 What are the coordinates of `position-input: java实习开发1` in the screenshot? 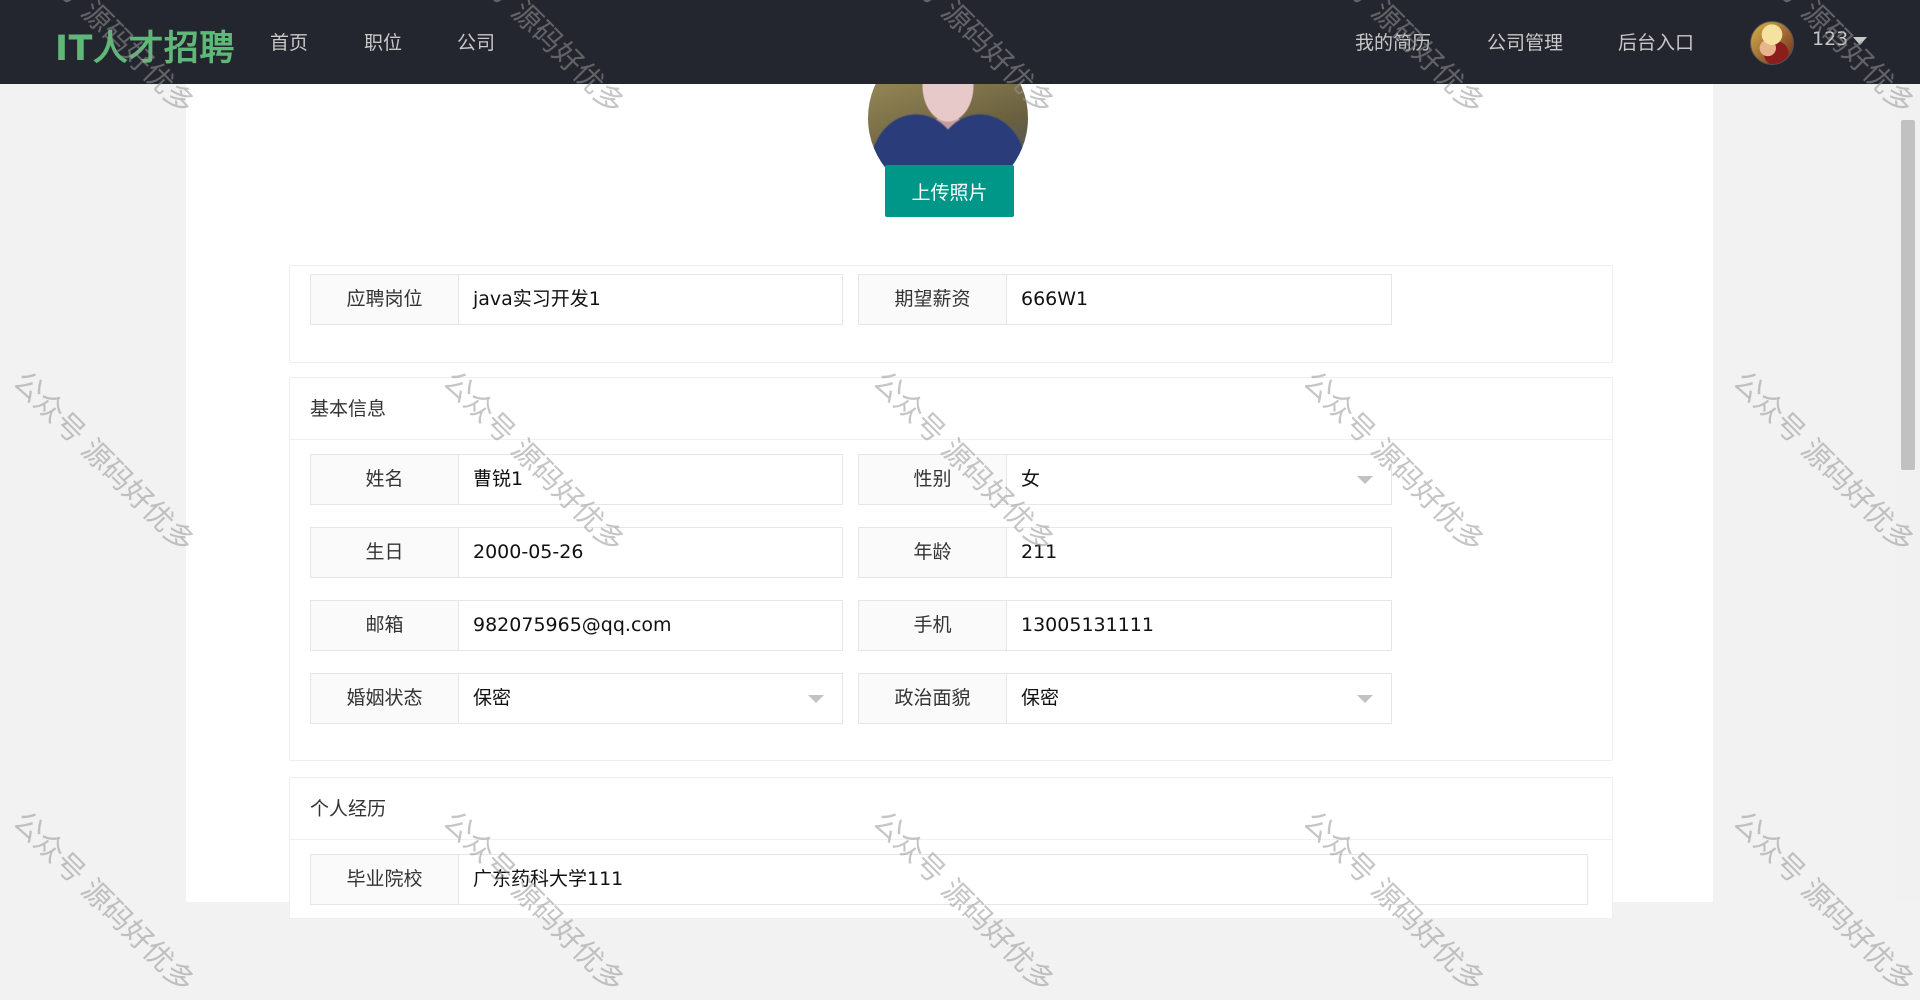 It's located at (651, 299).